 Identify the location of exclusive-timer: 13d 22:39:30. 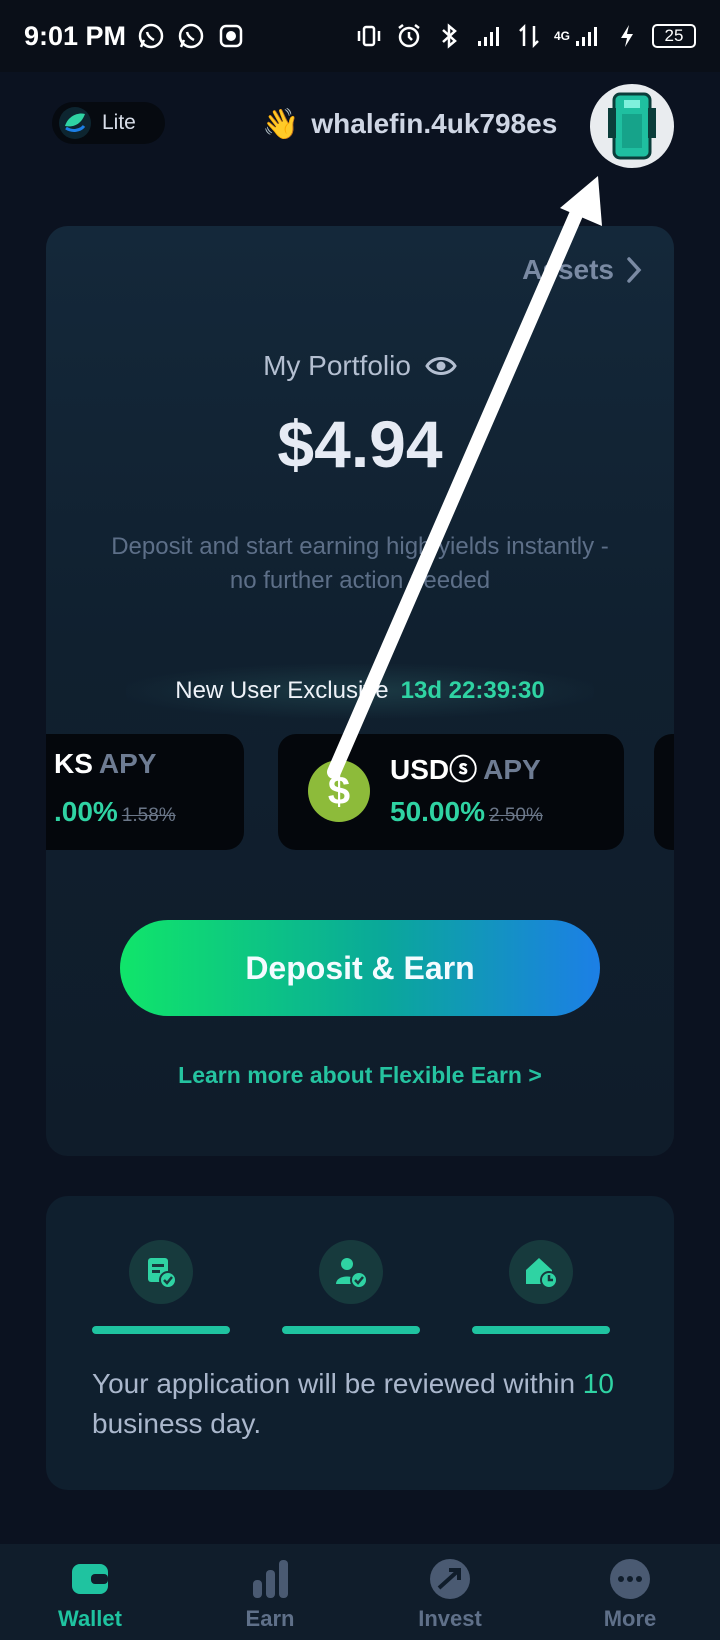
(472, 690).